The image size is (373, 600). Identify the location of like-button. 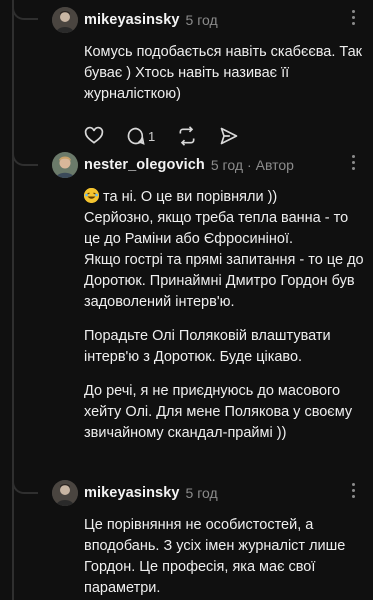
(94, 136).